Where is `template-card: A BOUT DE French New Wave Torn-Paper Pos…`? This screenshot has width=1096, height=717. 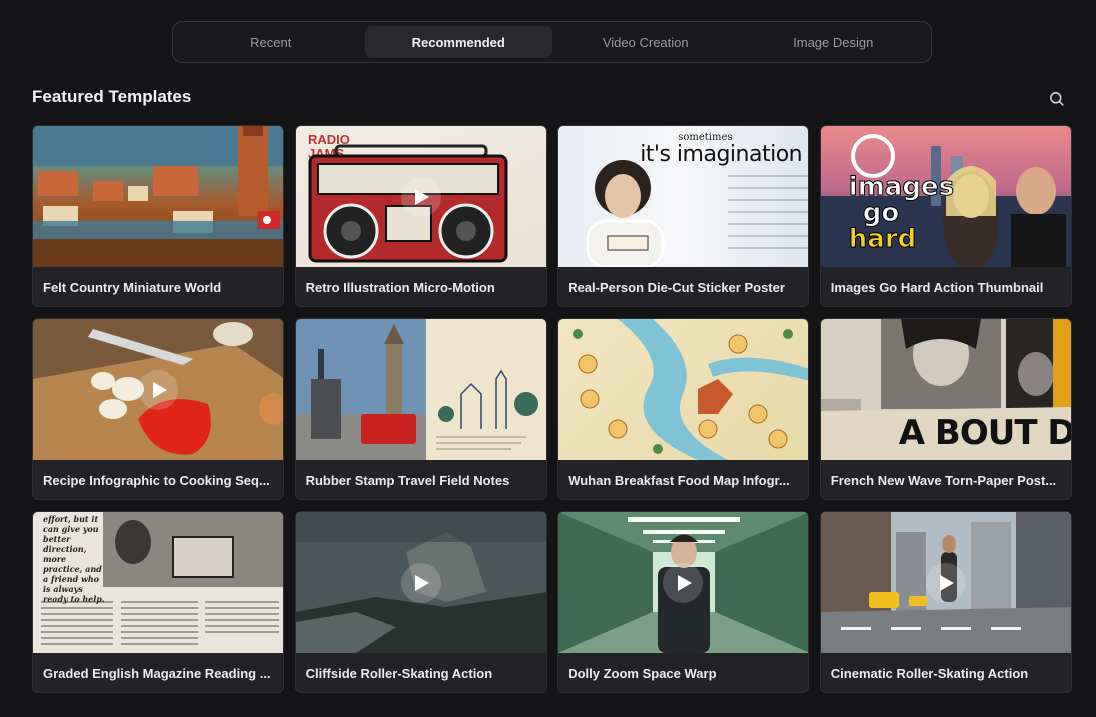 template-card: A BOUT DE French New Wave Torn-Paper Pos… is located at coordinates (945, 409).